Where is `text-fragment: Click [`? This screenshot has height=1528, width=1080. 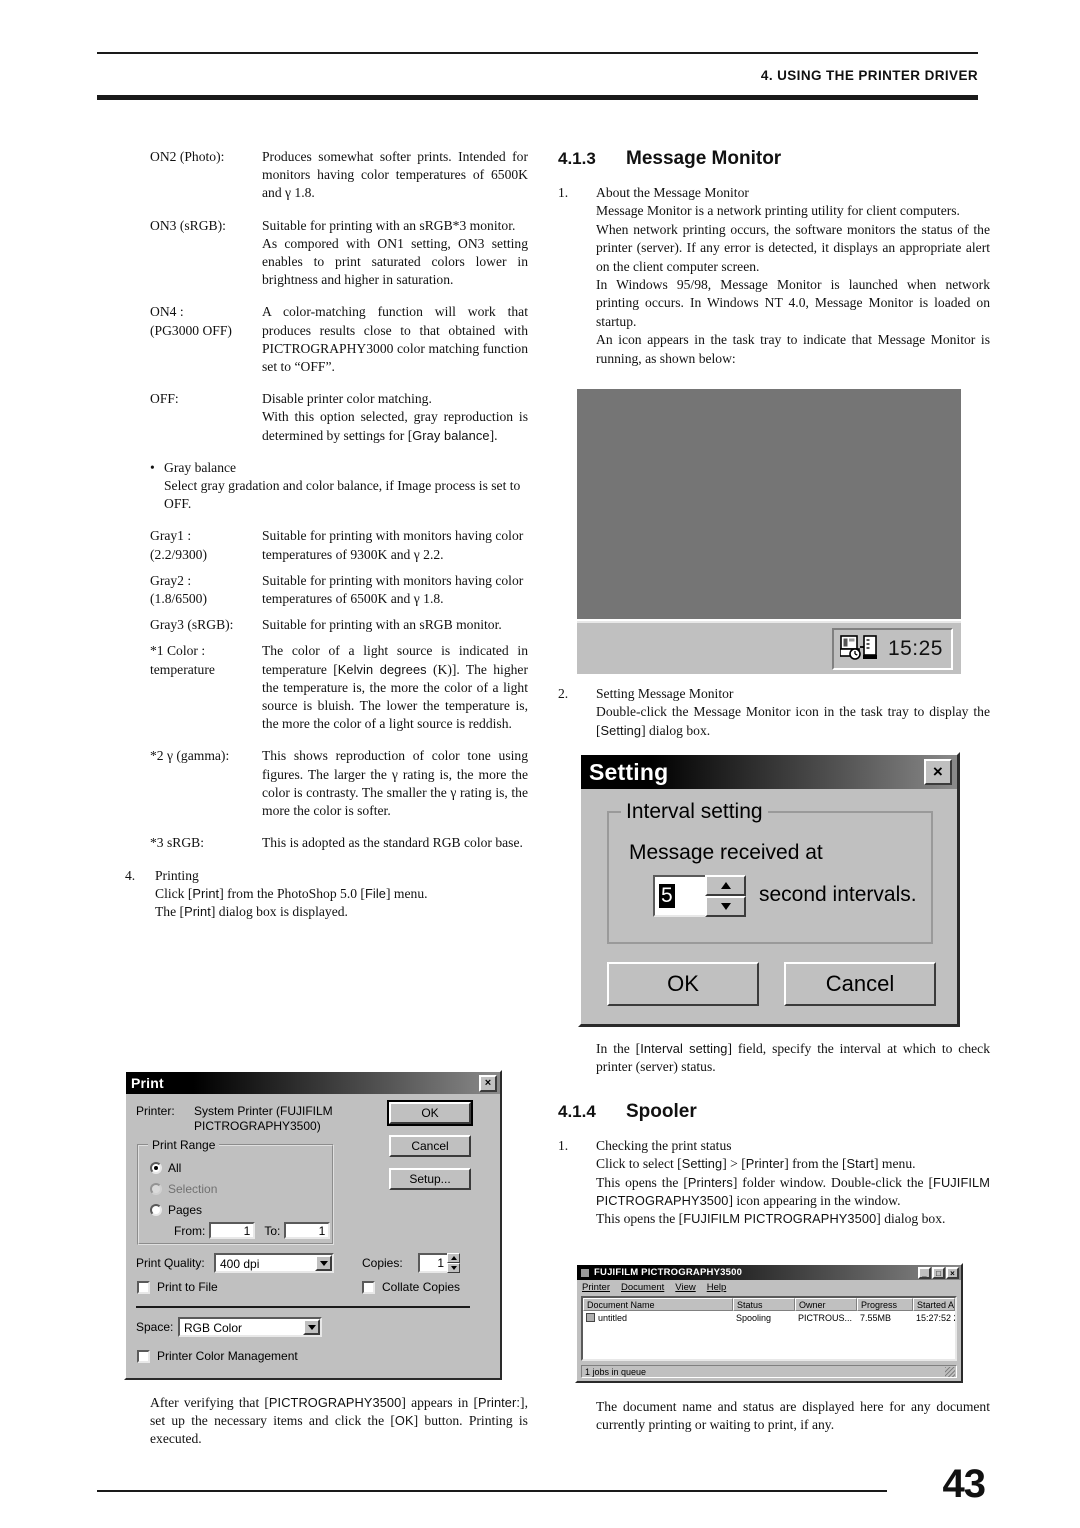
text-fragment: Click [ is located at coordinates (174, 893).